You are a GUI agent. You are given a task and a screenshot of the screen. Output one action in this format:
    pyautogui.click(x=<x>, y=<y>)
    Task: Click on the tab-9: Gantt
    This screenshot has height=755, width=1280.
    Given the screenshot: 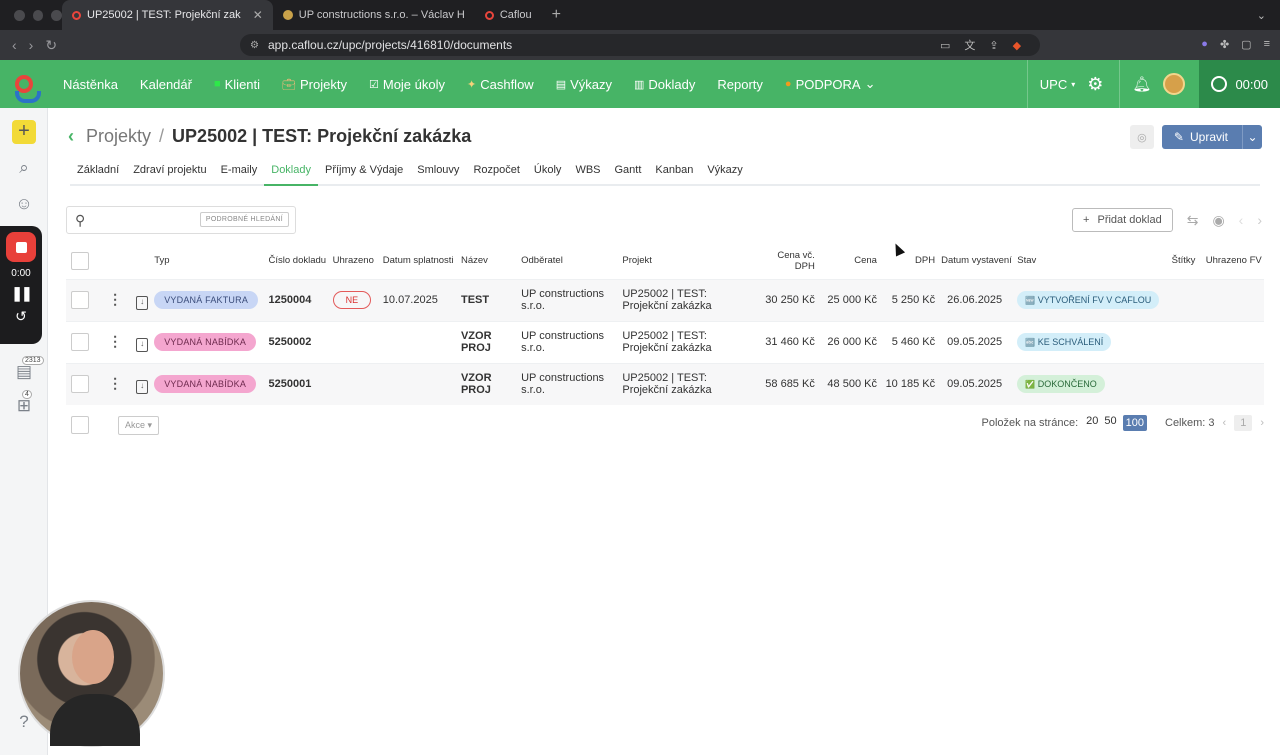 What is the action you would take?
    pyautogui.click(x=628, y=175)
    